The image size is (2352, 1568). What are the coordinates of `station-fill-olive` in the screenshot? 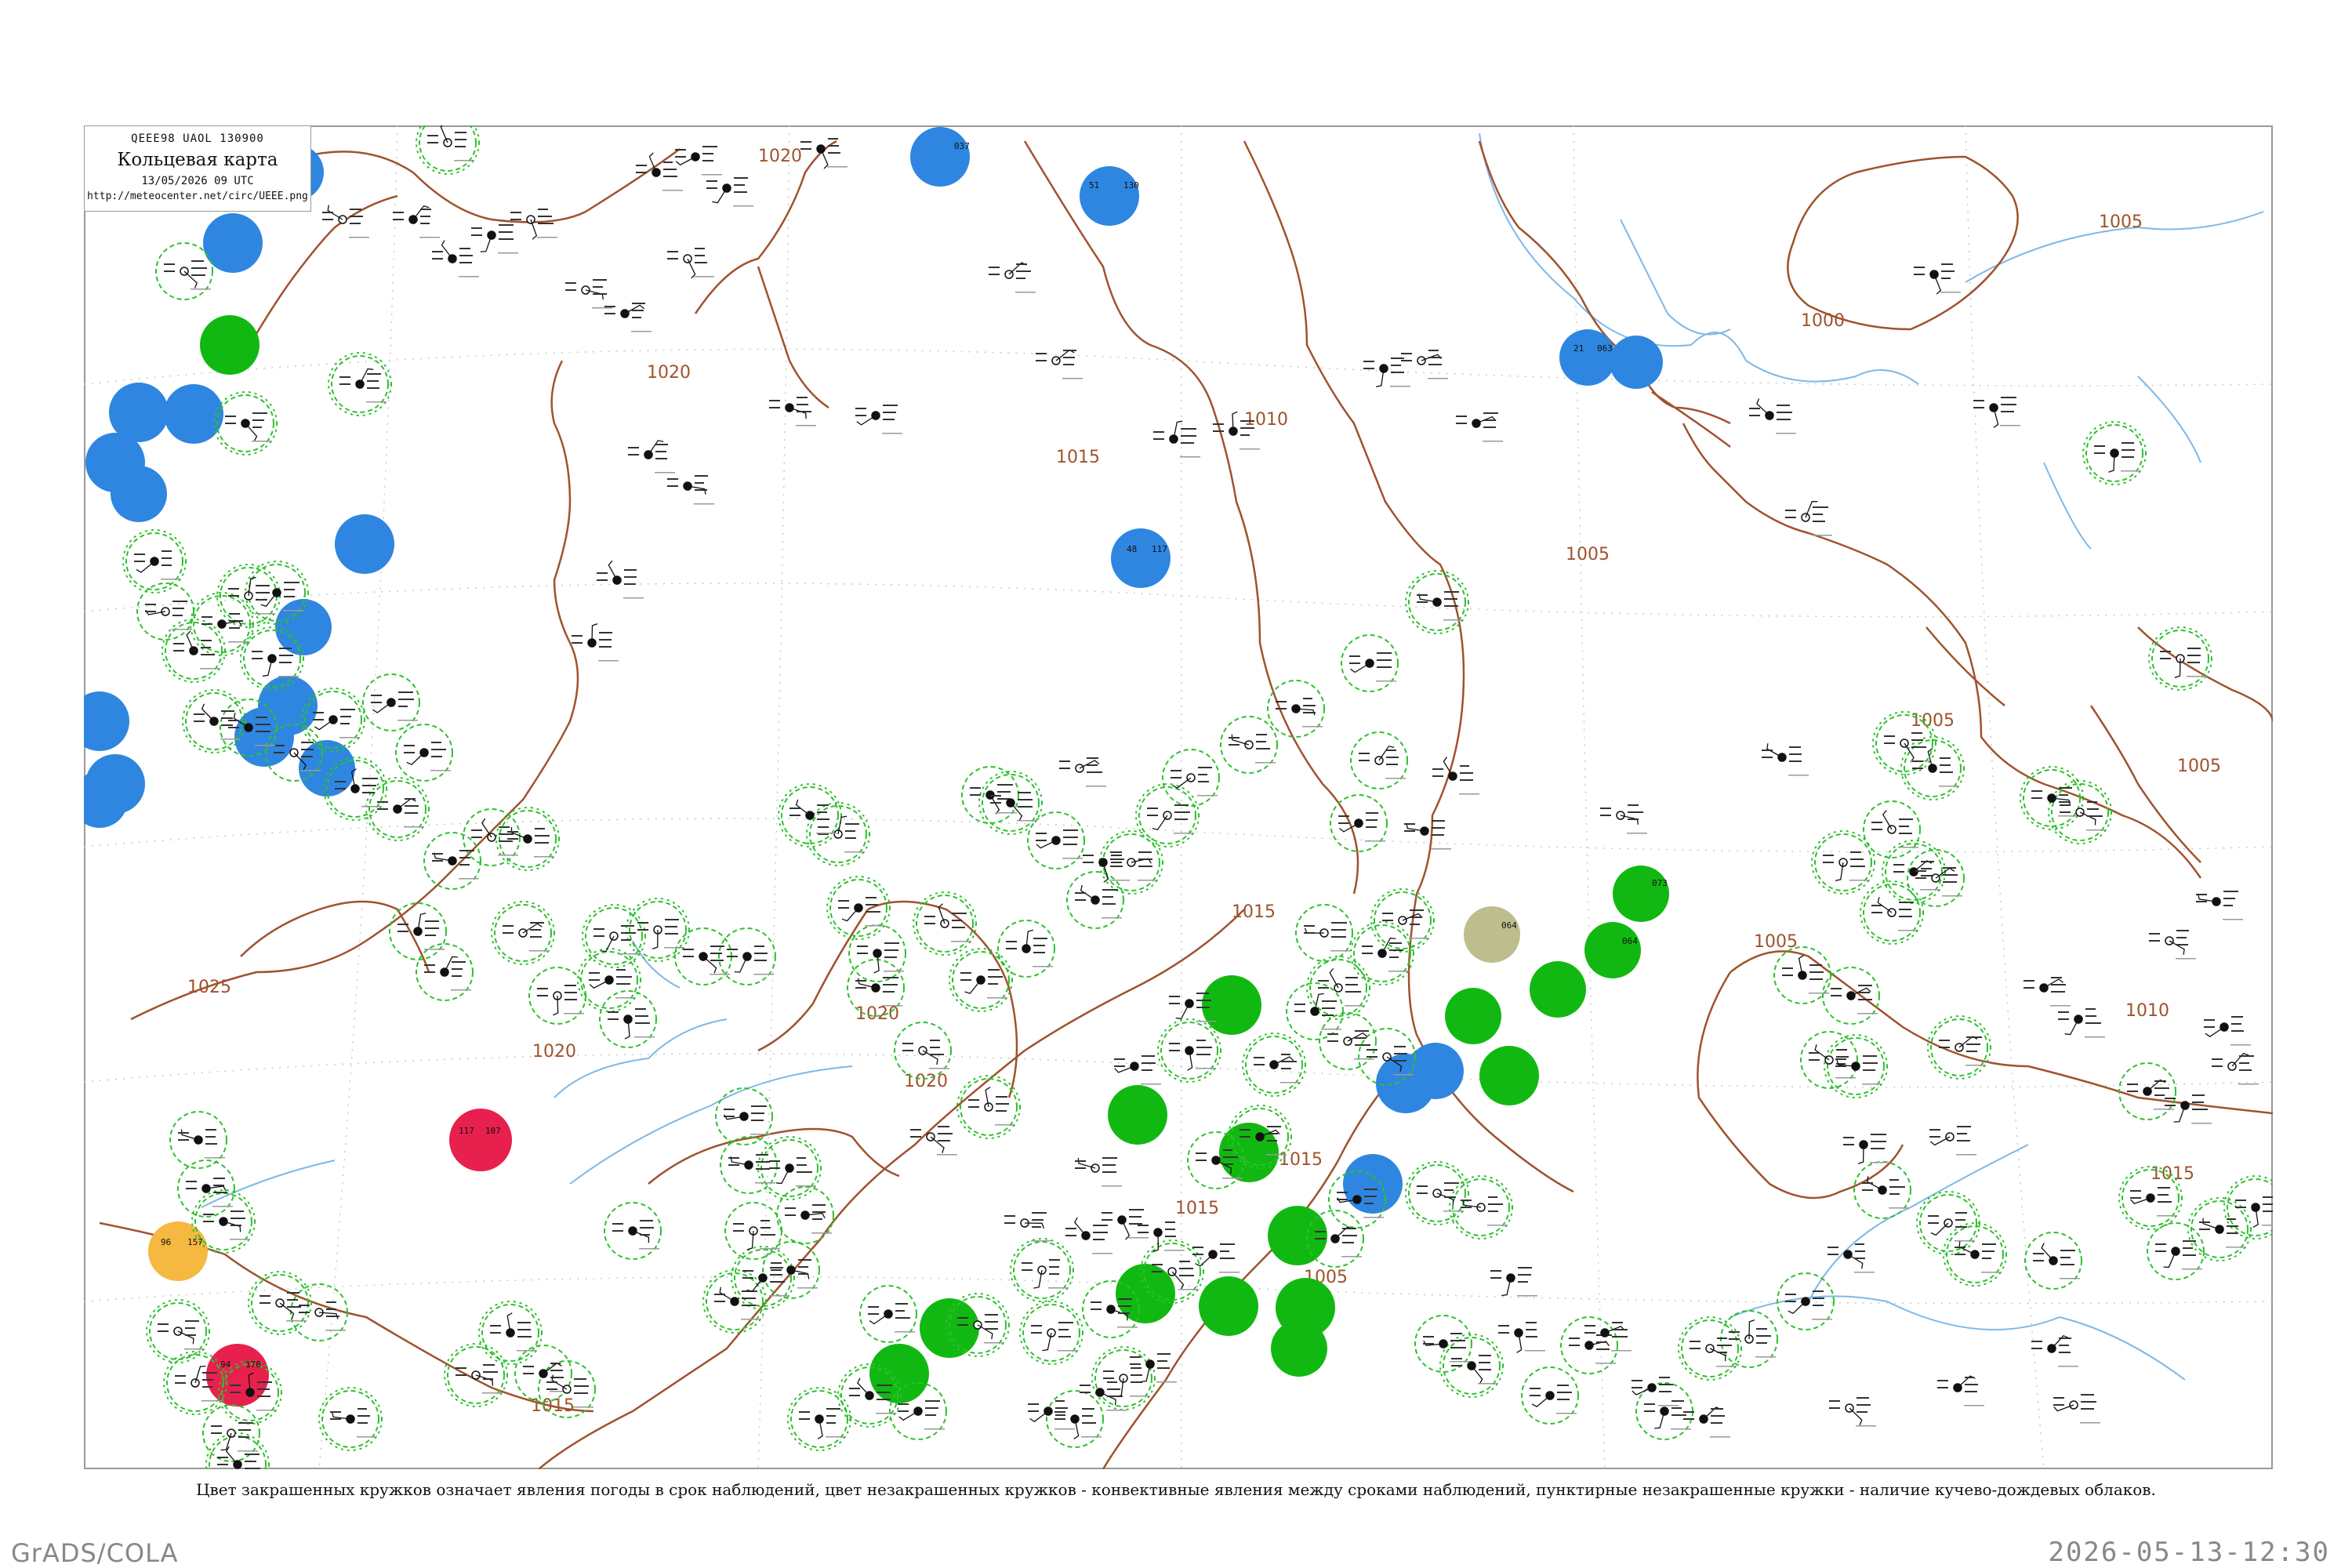 It's located at (1492, 935).